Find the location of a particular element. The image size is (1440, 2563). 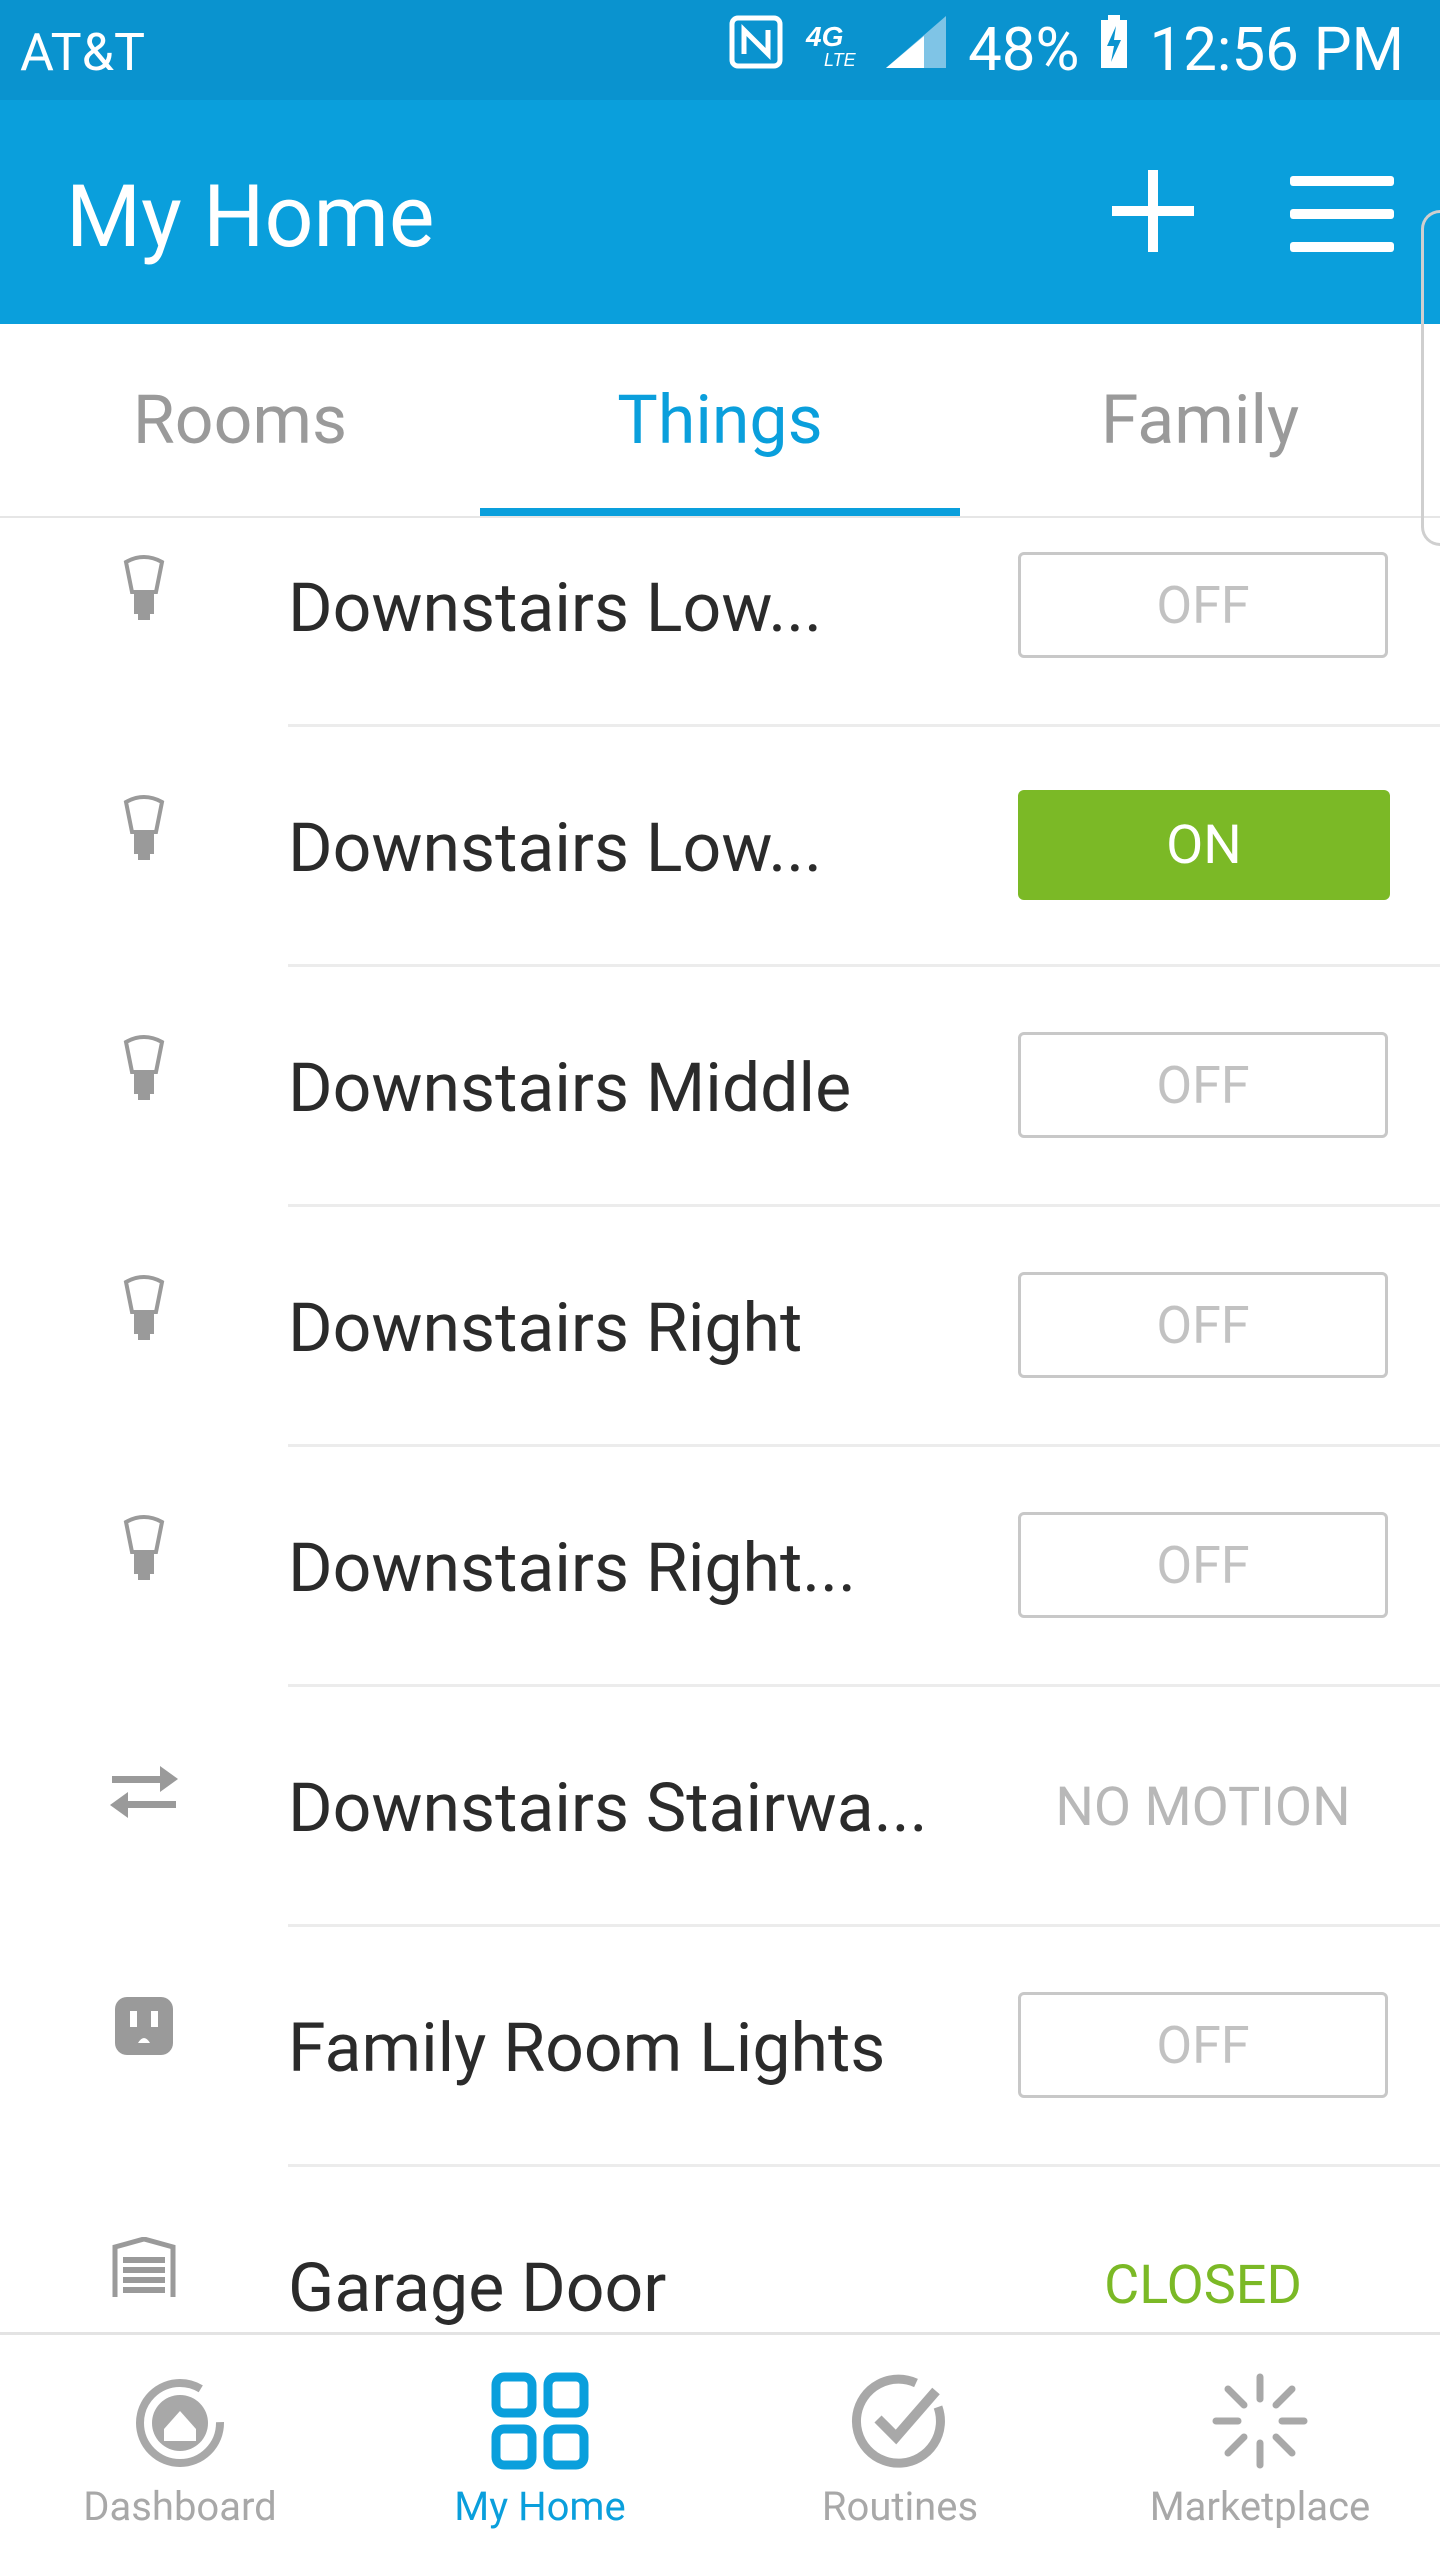

list-item: Downstairs Right OFF is located at coordinates (720, 1356).